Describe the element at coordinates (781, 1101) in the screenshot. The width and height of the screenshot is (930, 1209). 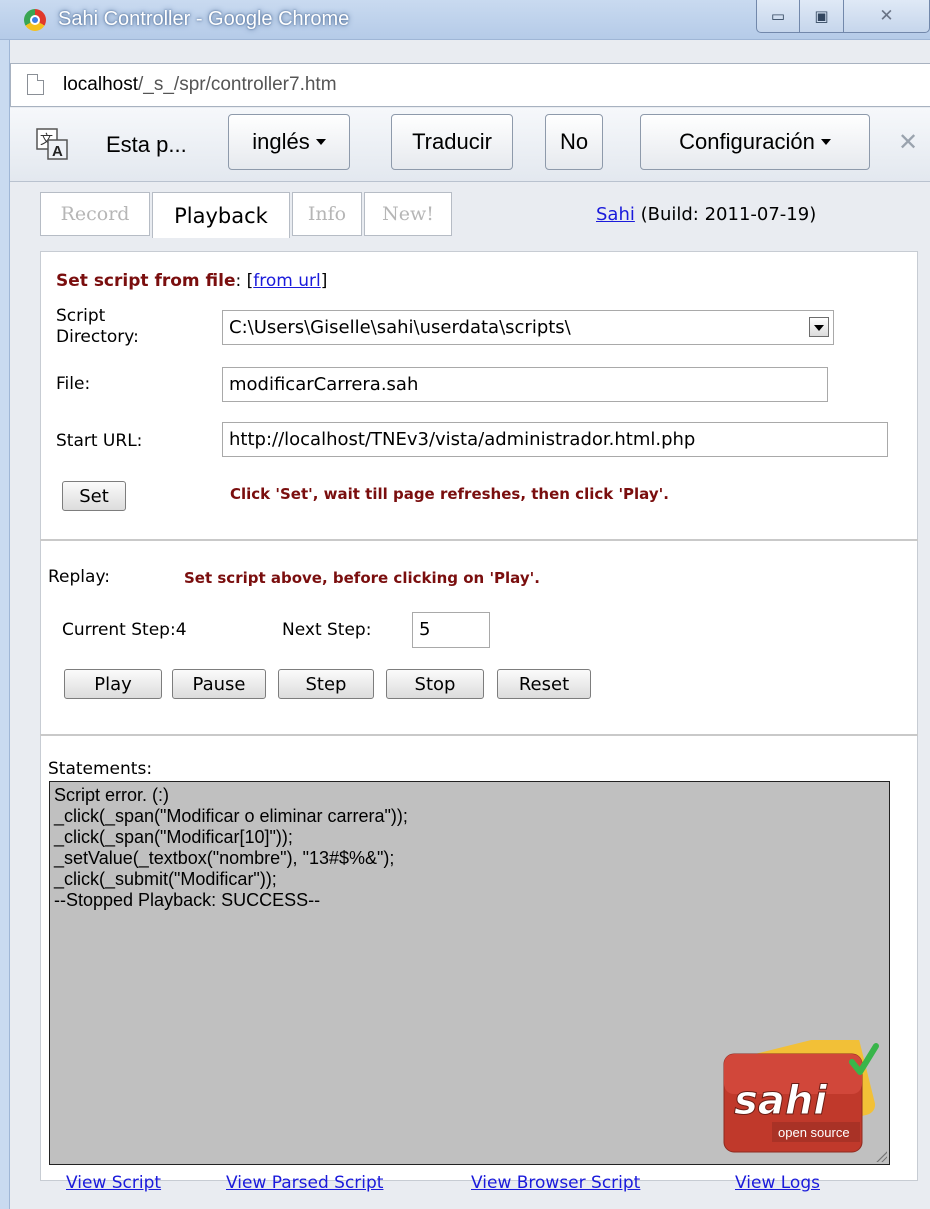
I see `logo-wordmark: sahi` at that location.